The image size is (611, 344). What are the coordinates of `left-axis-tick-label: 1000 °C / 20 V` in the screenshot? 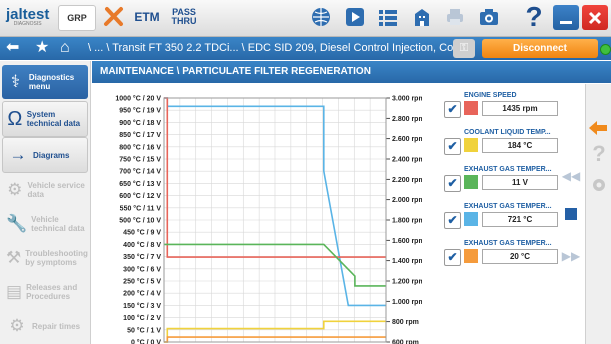 It's located at (138, 99).